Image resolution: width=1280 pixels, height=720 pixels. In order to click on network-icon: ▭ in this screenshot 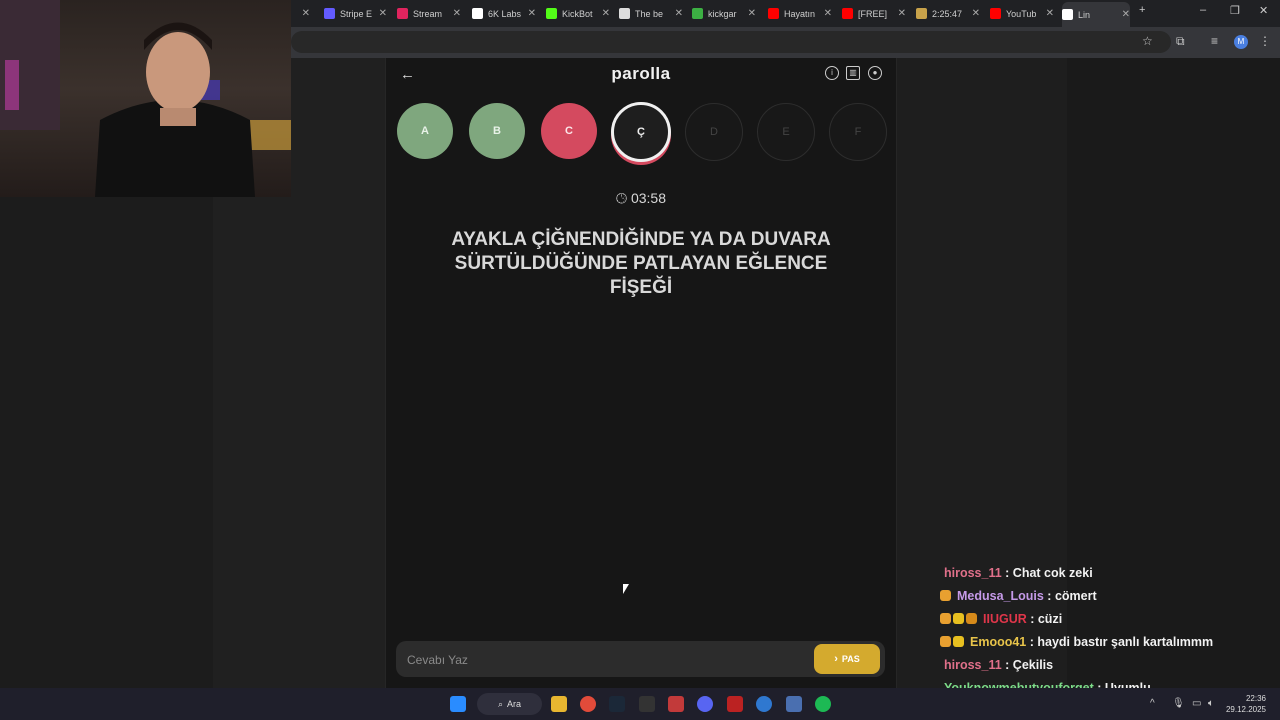, I will do `click(1196, 703)`.